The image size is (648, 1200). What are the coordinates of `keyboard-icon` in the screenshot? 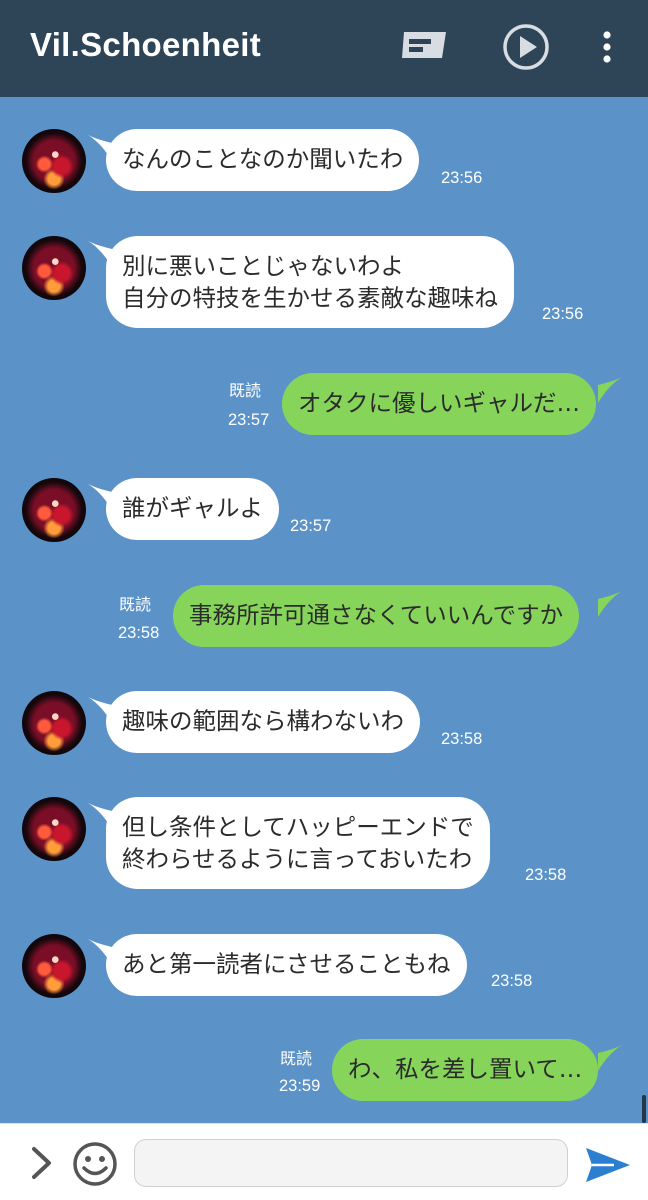 It's located at (424, 46).